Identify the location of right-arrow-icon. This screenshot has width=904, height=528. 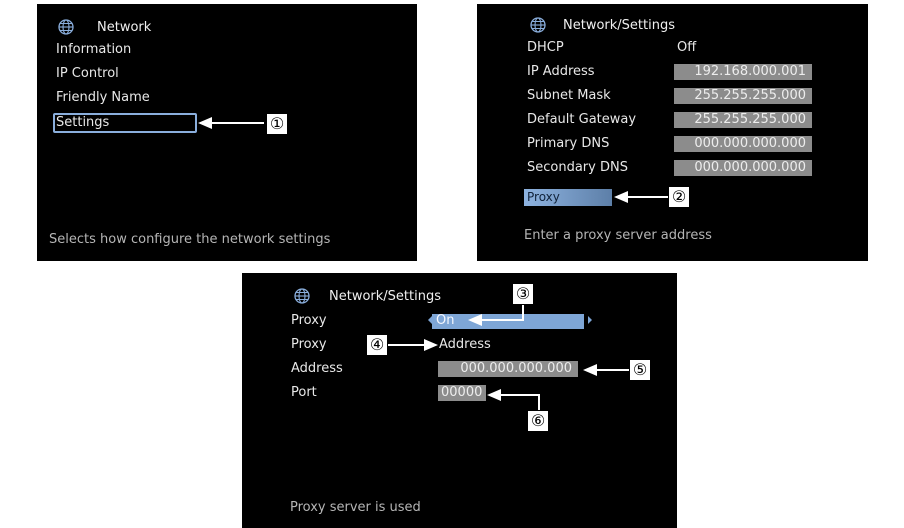
(590, 320).